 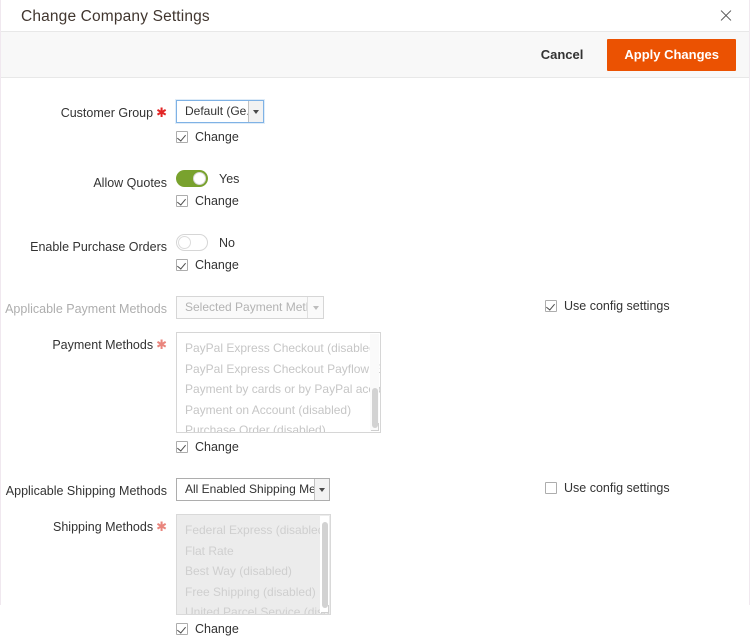 I want to click on list-item: United Parcel Service (disabled), so click(x=253, y=608).